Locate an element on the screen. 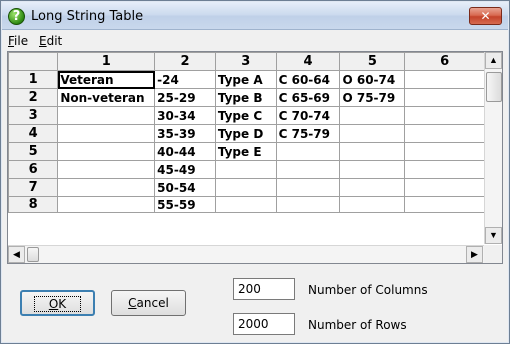  row-header: 3 is located at coordinates (33, 115).